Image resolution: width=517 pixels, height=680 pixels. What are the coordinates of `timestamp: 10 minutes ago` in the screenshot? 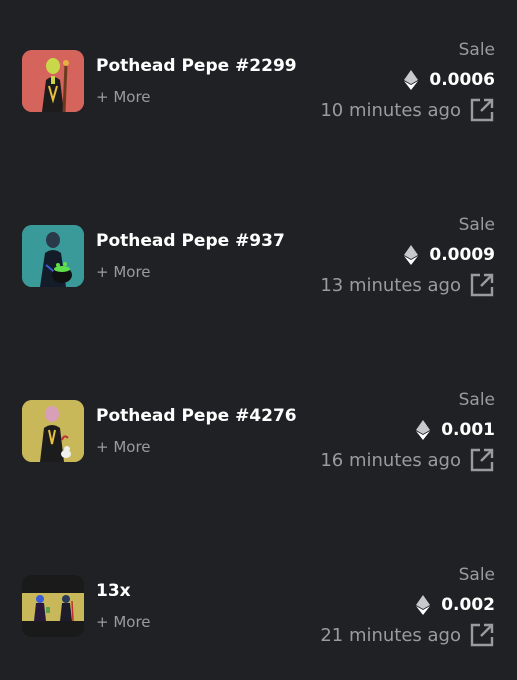 It's located at (407, 110).